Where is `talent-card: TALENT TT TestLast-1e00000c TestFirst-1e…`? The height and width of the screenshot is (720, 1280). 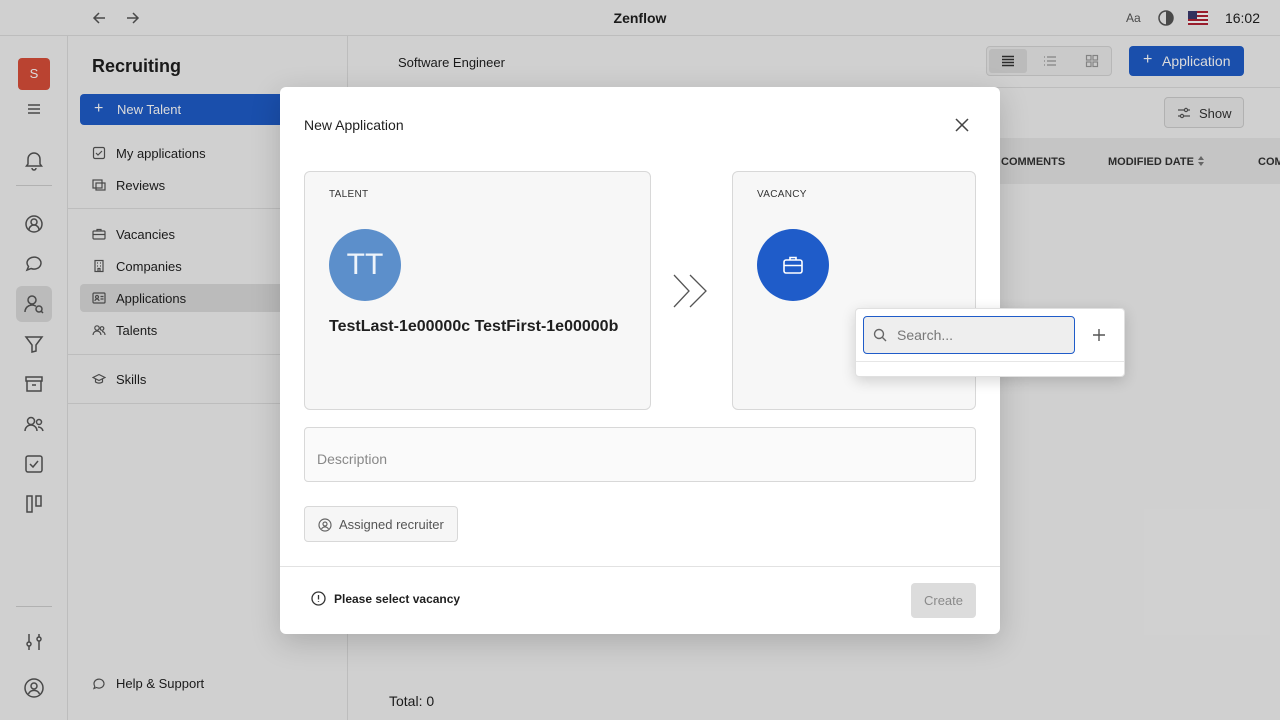 talent-card: TALENT TT TestLast-1e00000c TestFirst-1e… is located at coordinates (477, 290).